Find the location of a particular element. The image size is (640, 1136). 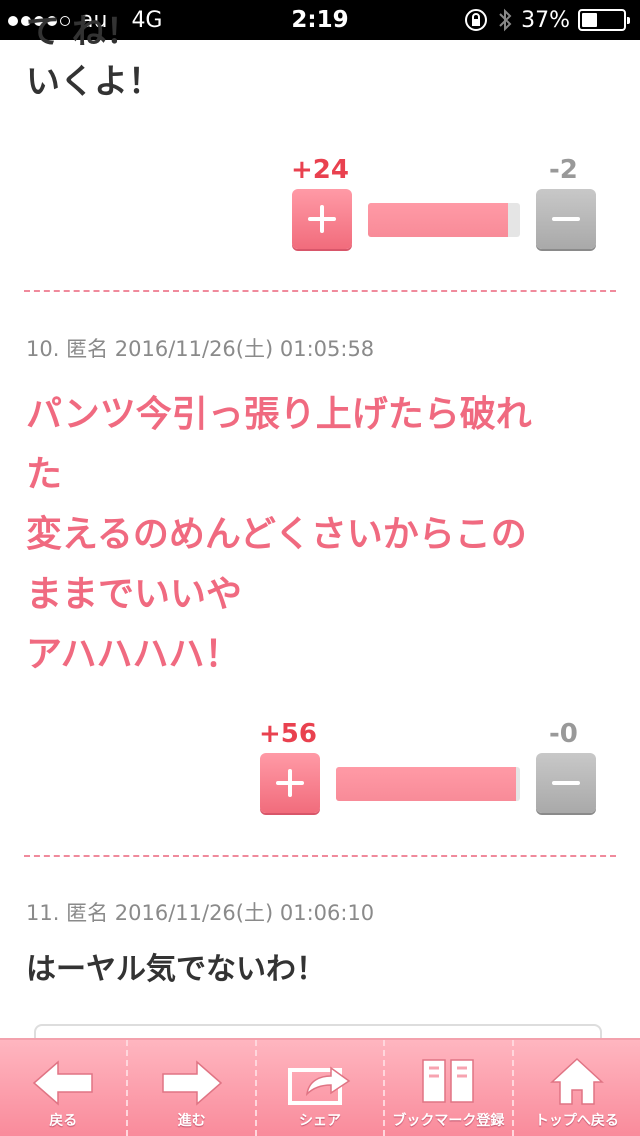

bookmark-button: ブックマーク登録 is located at coordinates (449, 1088).